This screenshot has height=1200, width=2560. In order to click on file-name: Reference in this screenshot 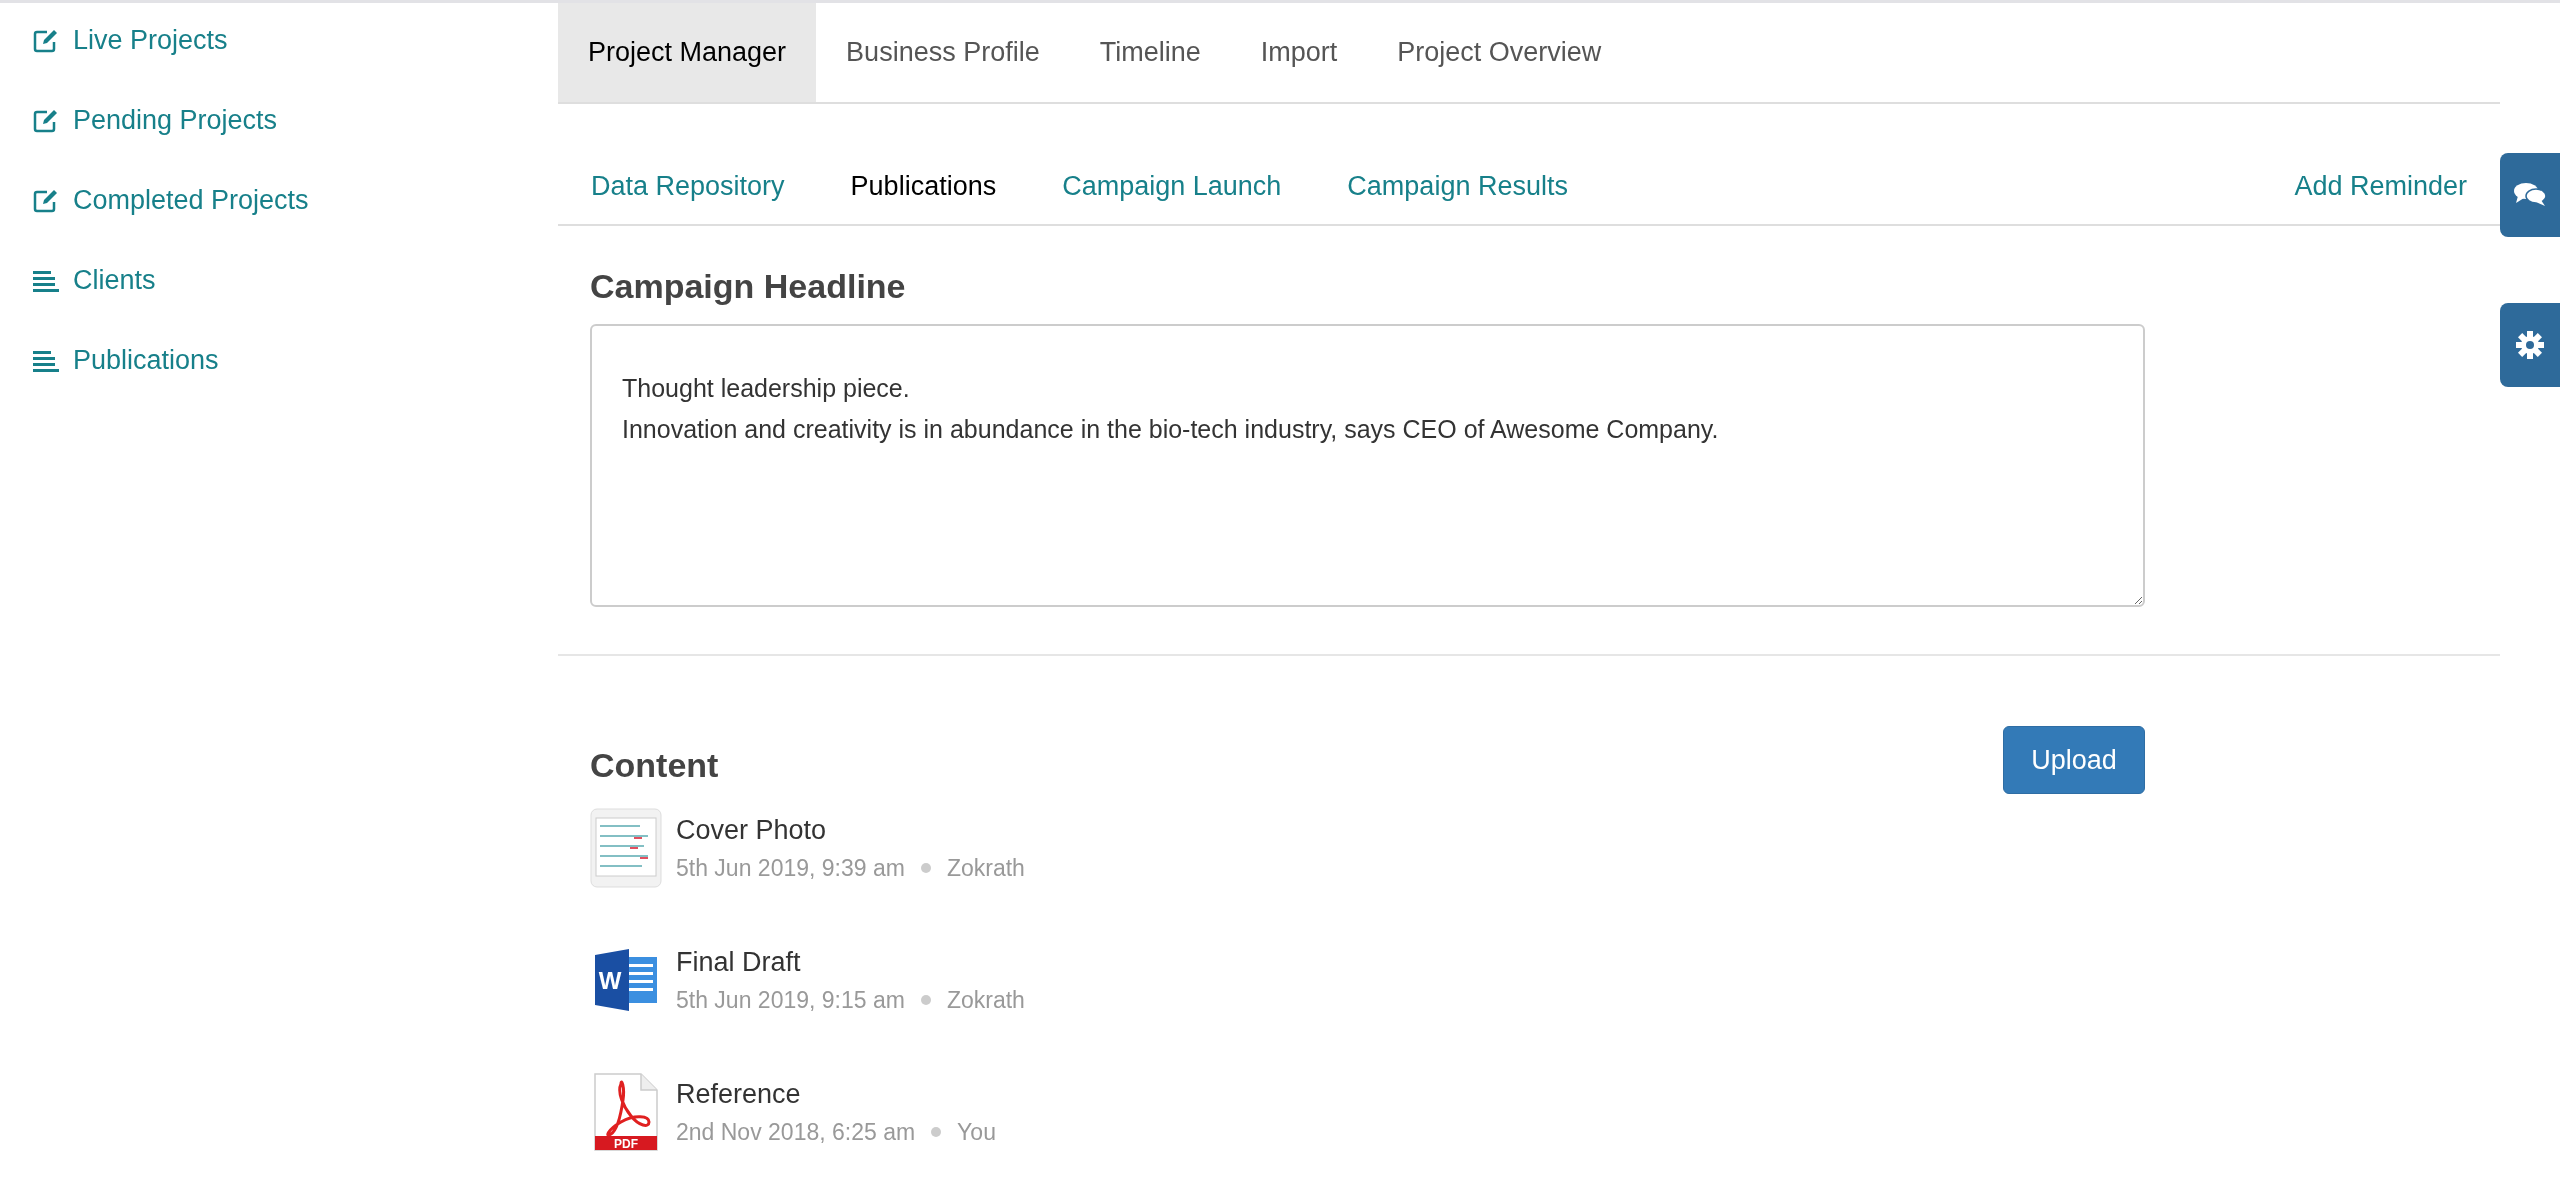, I will do `click(836, 1094)`.